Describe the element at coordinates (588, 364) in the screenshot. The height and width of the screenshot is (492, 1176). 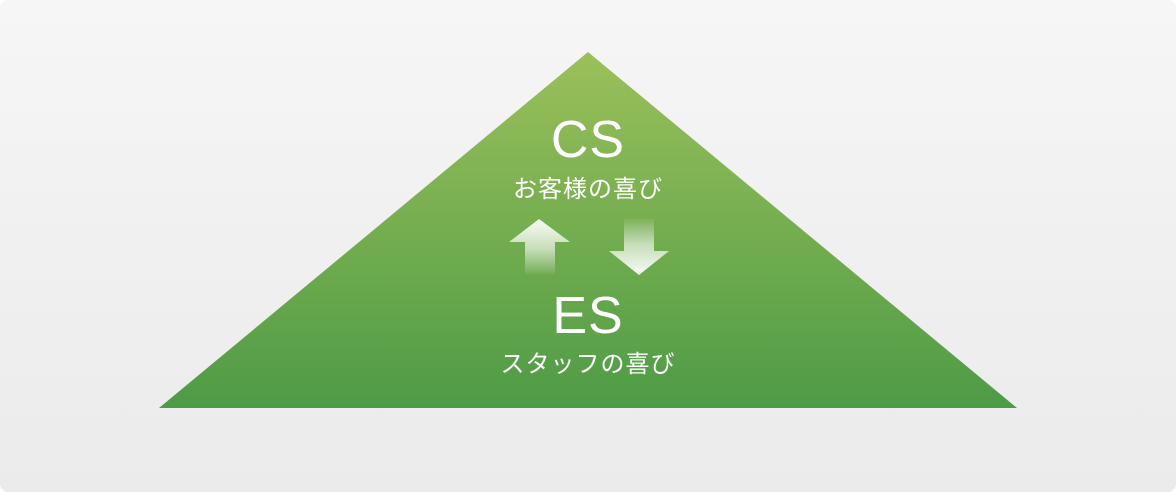
I see `es-subtitle: スタッフの喜び` at that location.